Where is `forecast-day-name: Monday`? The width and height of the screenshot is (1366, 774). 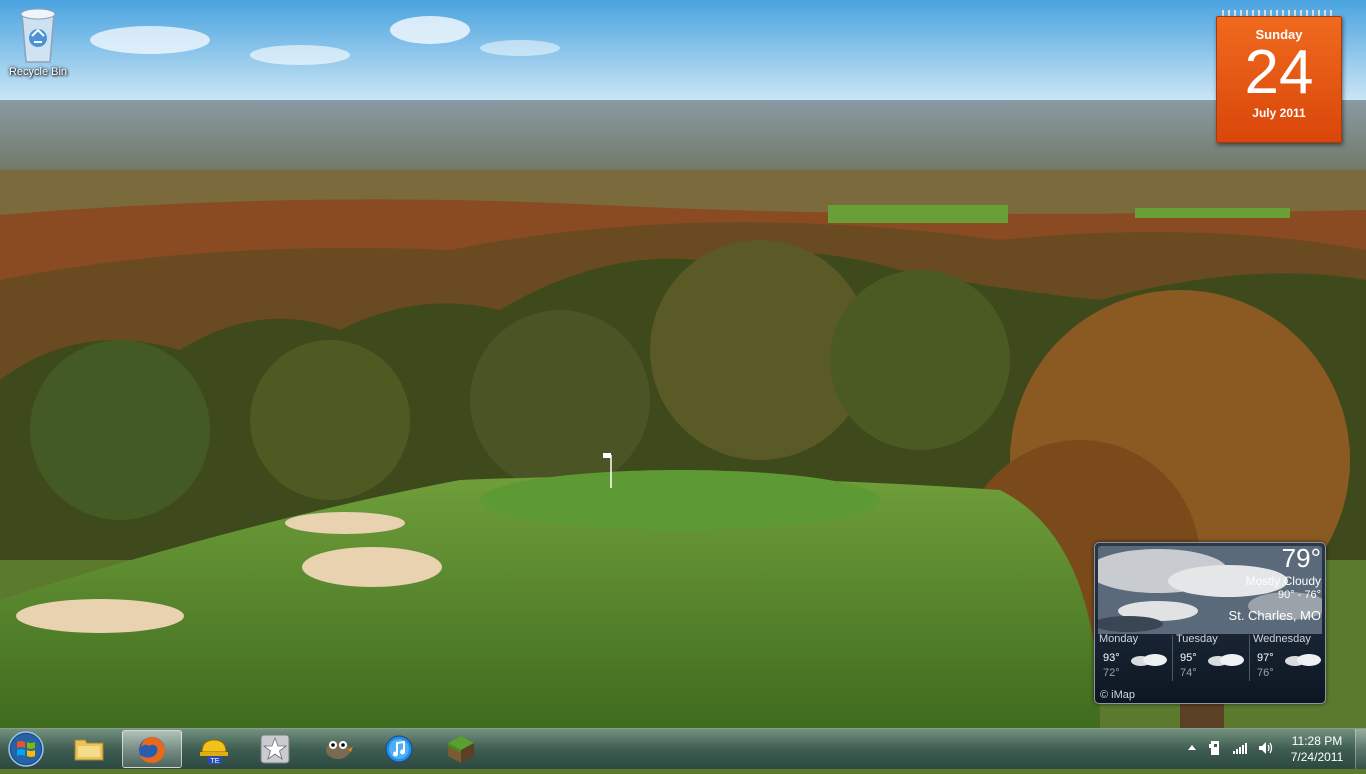
forecast-day-name: Monday is located at coordinates (1119, 639).